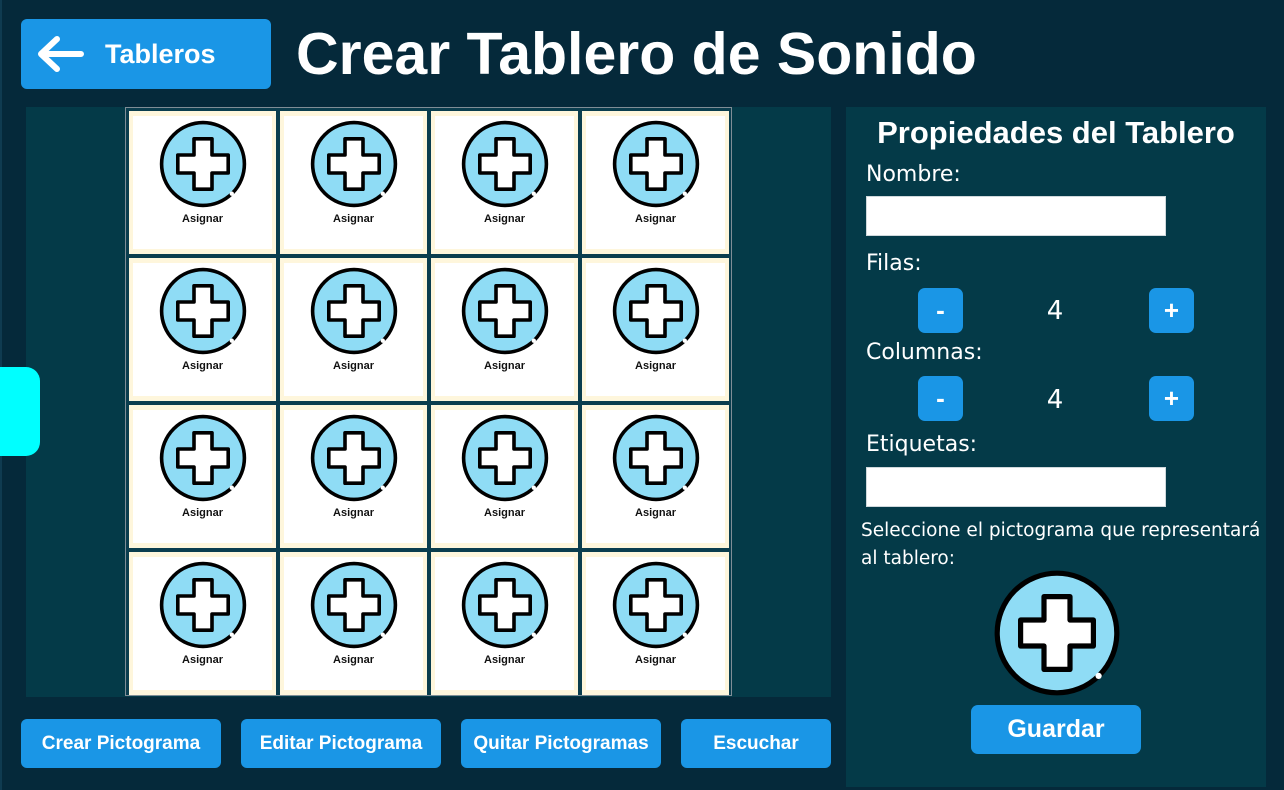 The width and height of the screenshot is (1284, 790). Describe the element at coordinates (1055, 400) in the screenshot. I see `columns-value: 4` at that location.